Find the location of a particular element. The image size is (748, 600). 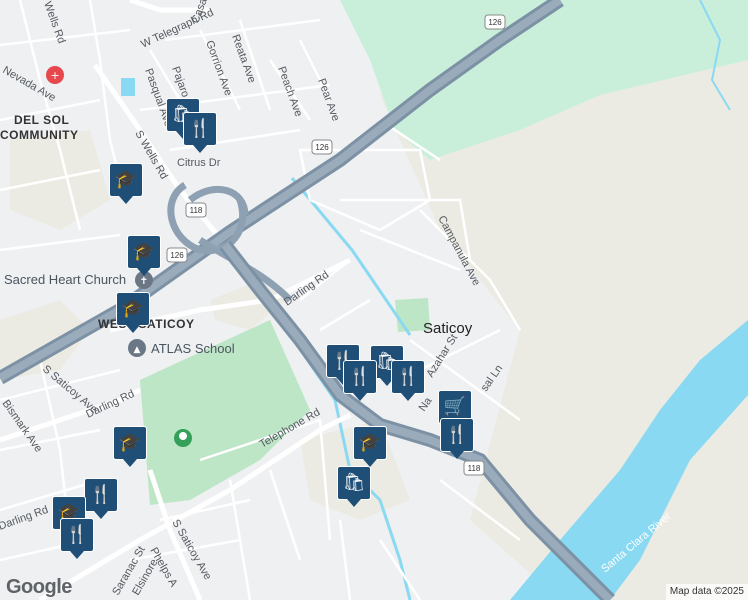

label-citrus: Citrus Dr is located at coordinates (199, 163).